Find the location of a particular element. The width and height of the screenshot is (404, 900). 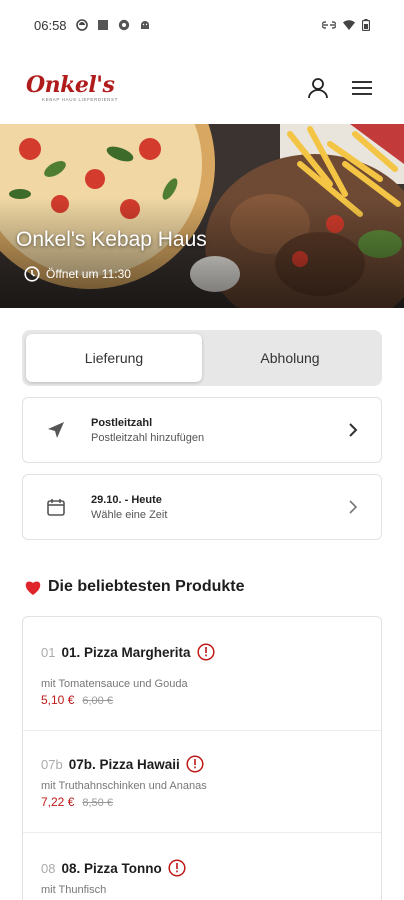

heart-icon is located at coordinates (33, 588).